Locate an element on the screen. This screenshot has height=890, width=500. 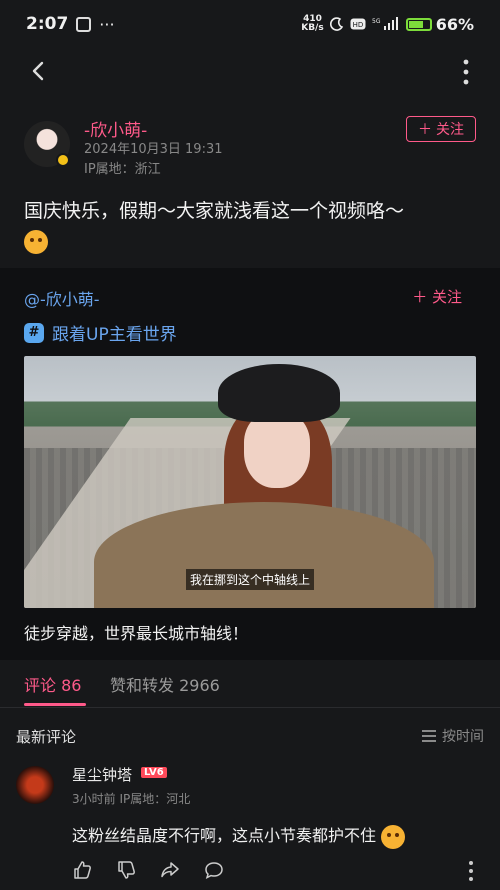
sort-icon is located at coordinates (429, 736).